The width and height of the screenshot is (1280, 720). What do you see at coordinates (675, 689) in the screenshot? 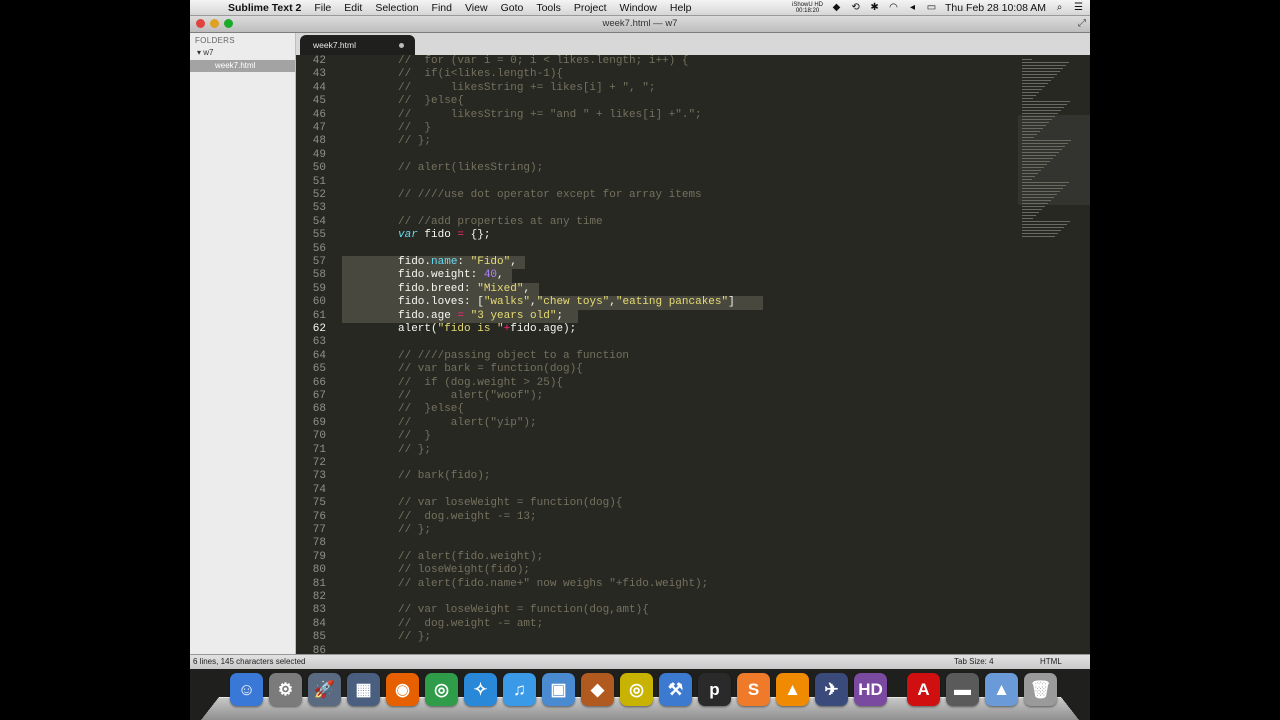
I see `xcode-icon: ⚒` at bounding box center [675, 689].